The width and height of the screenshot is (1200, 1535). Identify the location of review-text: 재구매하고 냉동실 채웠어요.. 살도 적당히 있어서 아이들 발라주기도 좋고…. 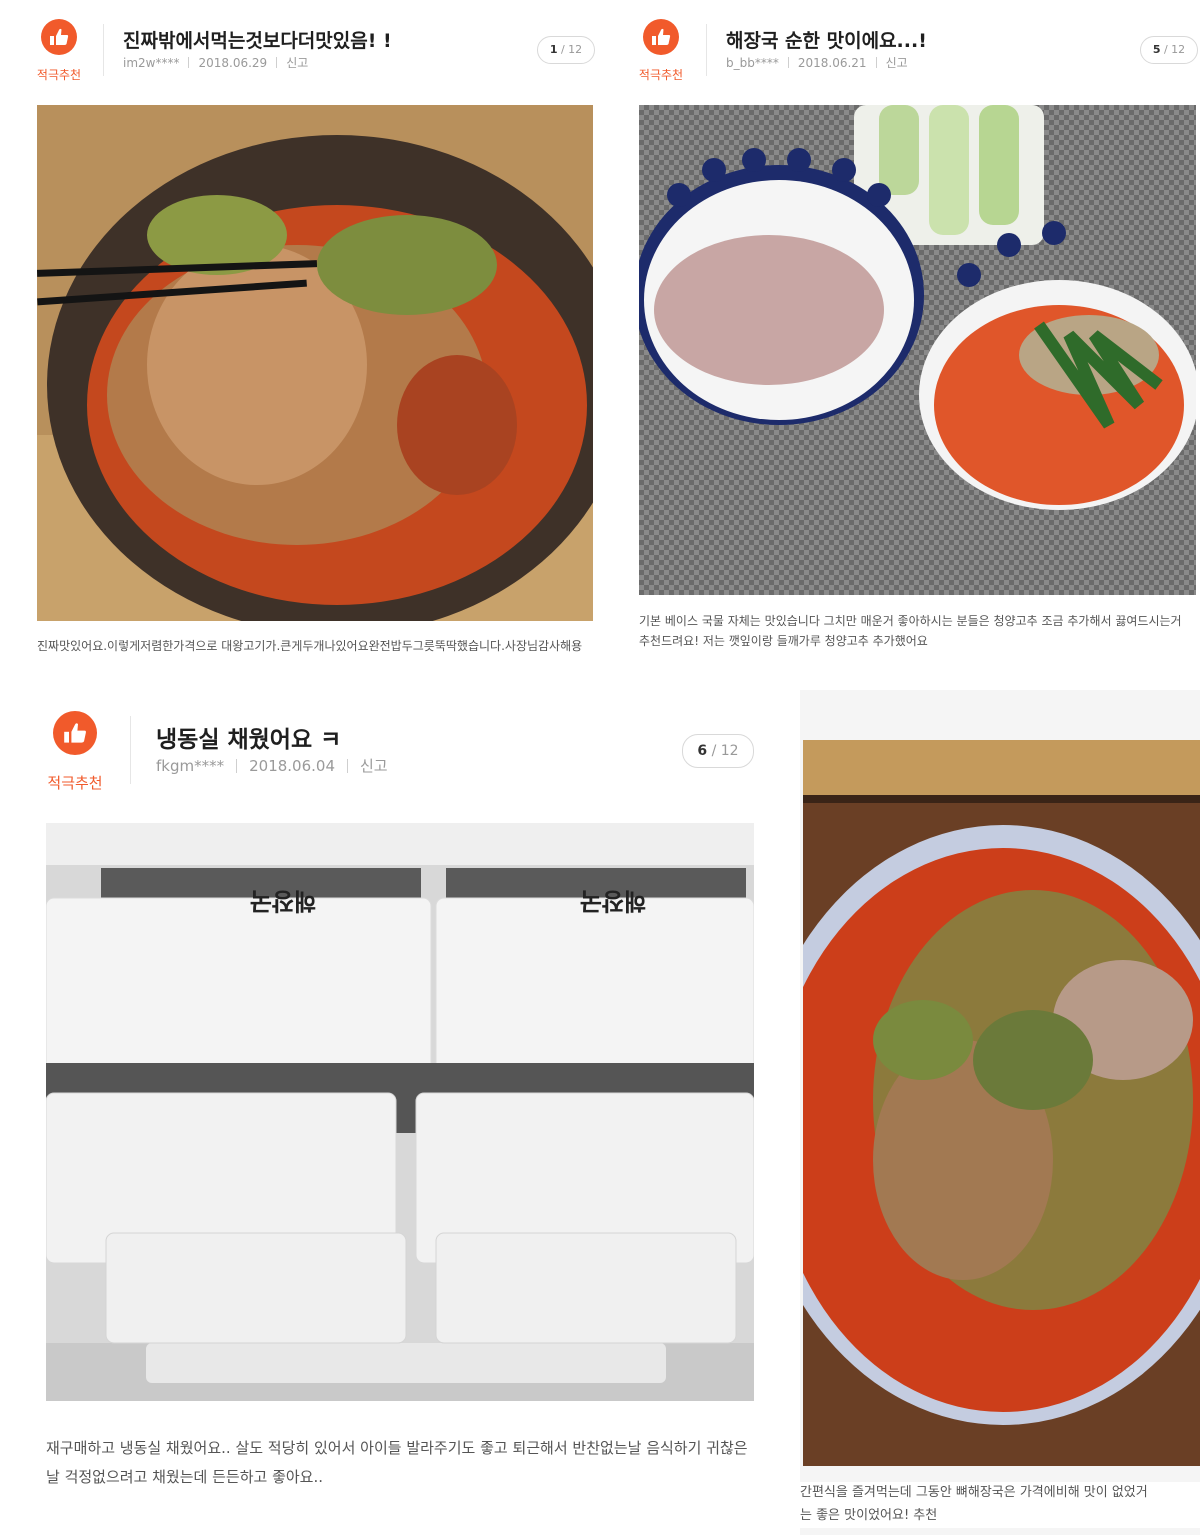
(397, 1463).